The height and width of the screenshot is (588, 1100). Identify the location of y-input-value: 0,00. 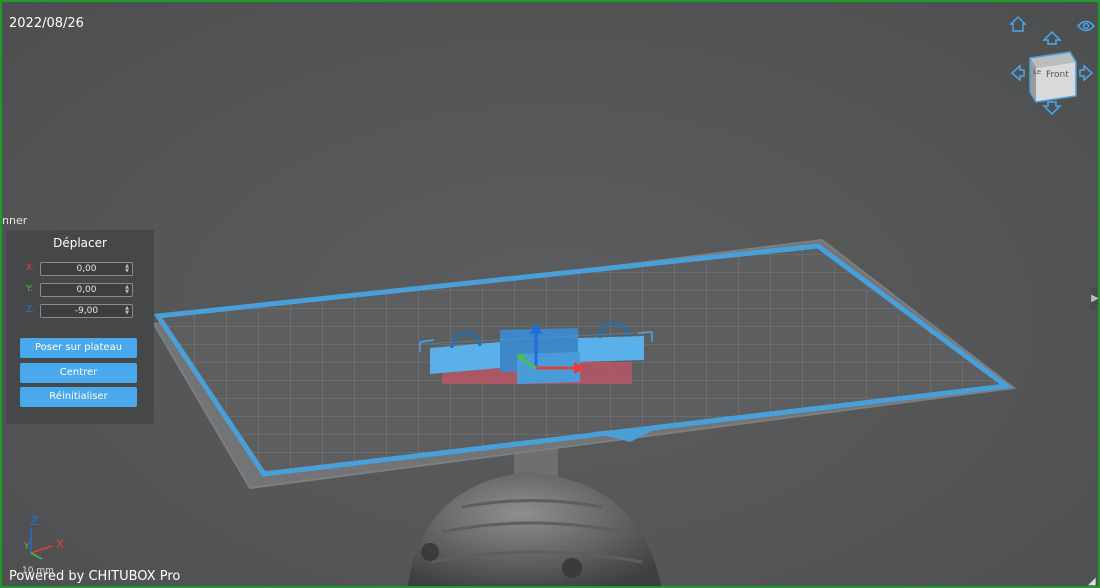
(86, 290).